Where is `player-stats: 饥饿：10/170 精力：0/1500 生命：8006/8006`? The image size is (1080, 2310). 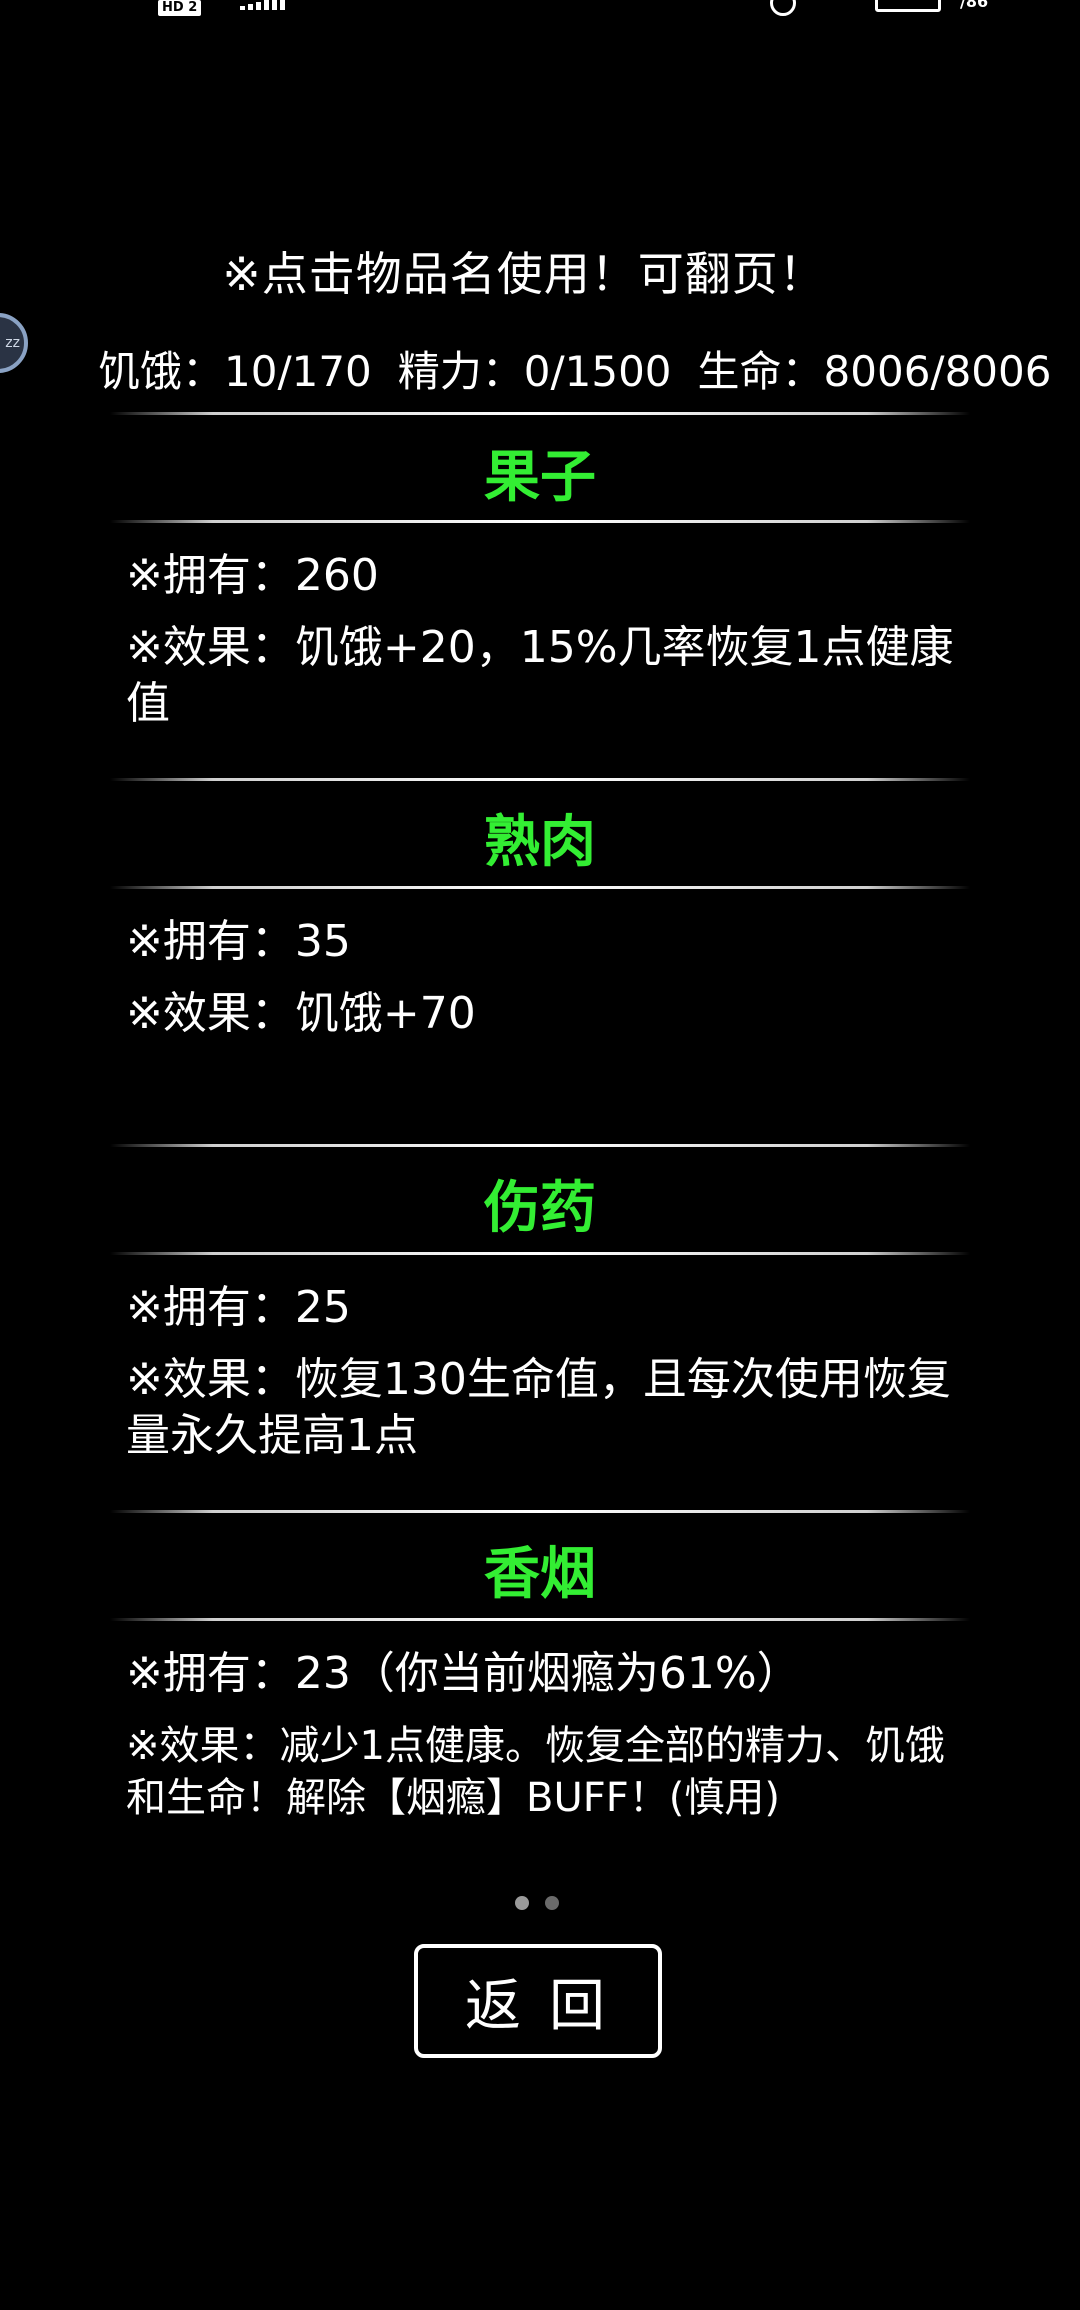
player-stats: 饥饿：10/170 精力：0/1500 生命：8006/8006 is located at coordinates (574, 368).